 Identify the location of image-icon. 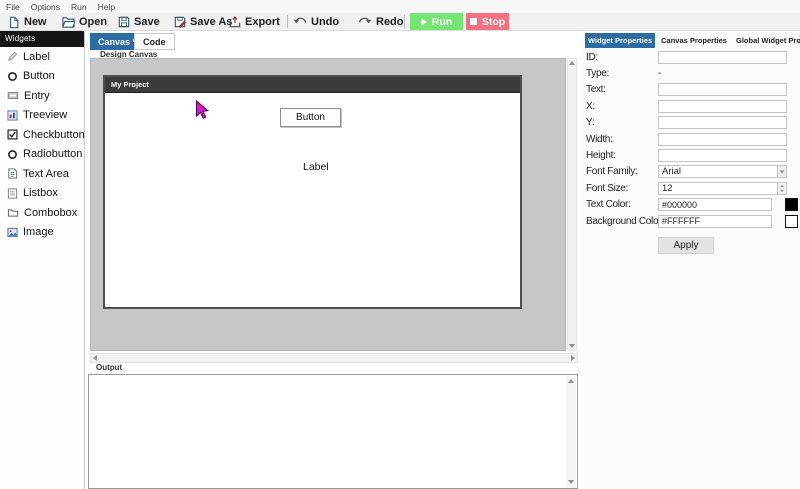
(12, 232).